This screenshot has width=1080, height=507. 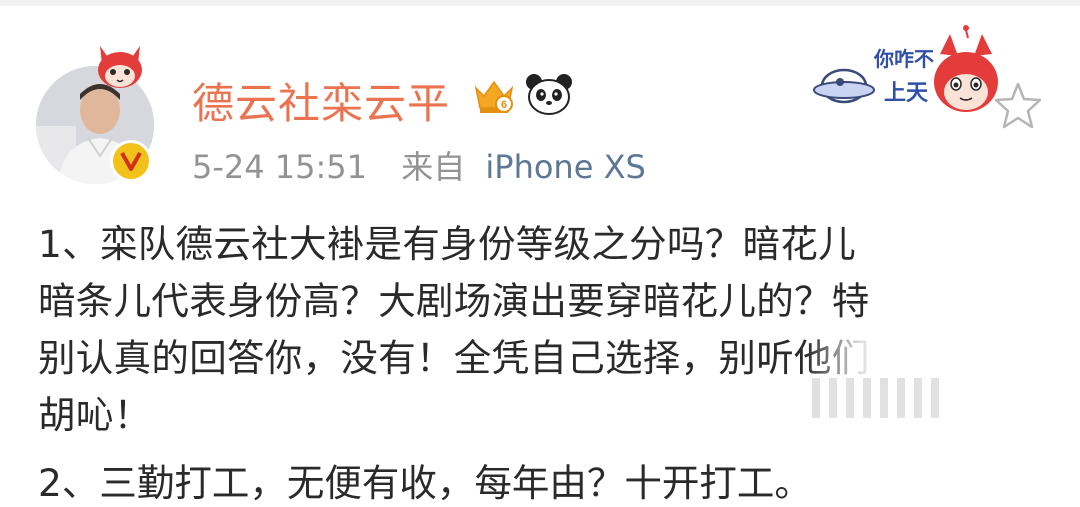 I want to click on member-level: 6, so click(x=504, y=105).